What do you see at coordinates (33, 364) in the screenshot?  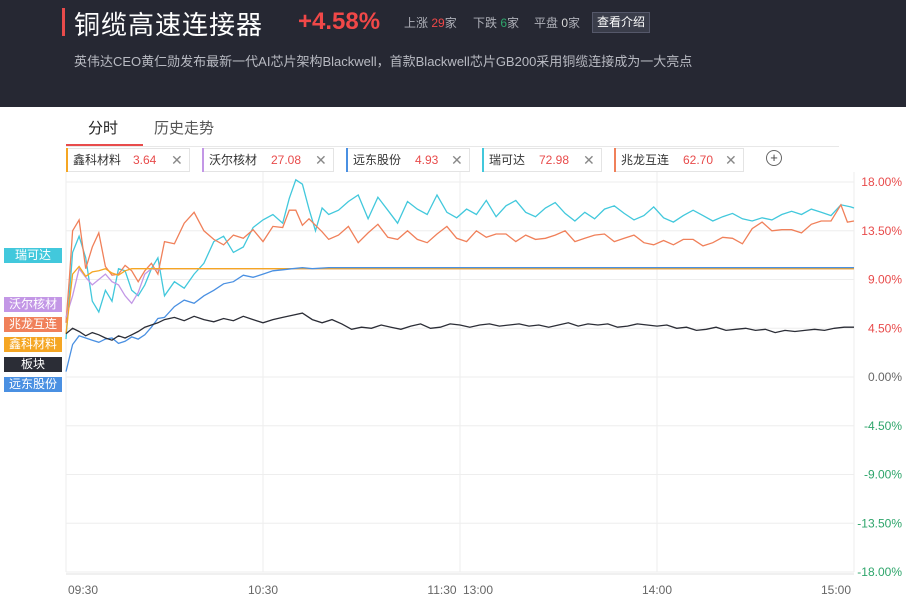 I see `side-label-sector: 板块` at bounding box center [33, 364].